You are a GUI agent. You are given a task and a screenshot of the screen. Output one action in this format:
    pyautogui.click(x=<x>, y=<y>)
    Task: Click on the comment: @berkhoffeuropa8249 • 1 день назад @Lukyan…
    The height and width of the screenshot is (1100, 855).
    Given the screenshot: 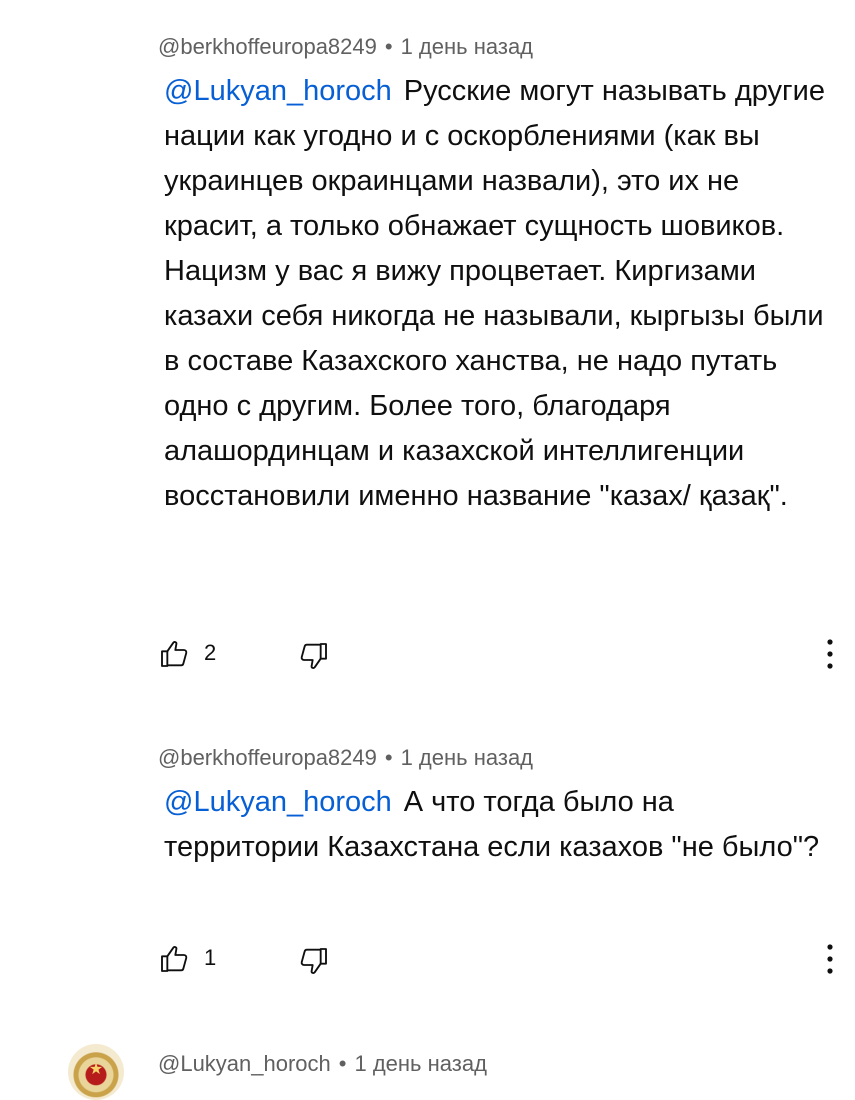 What is the action you would take?
    pyautogui.click(x=493, y=806)
    